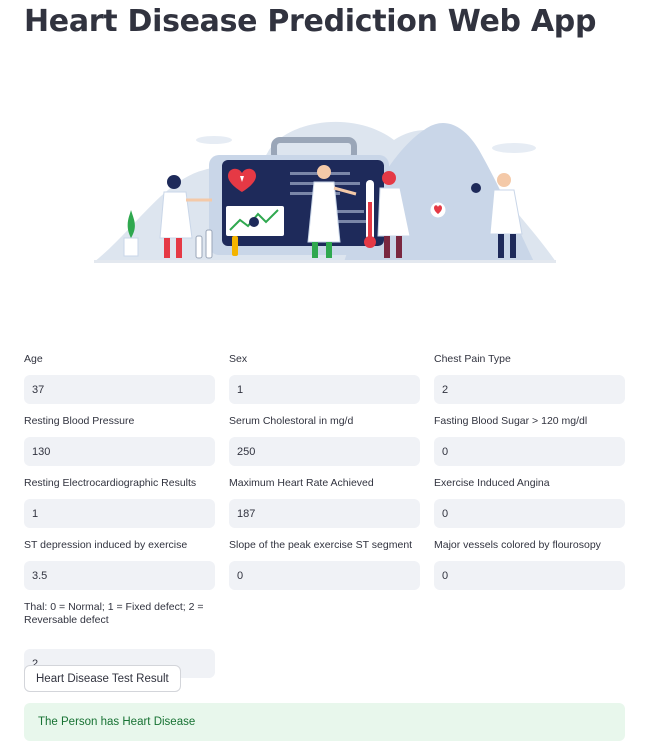 This screenshot has height=750, width=650. Describe the element at coordinates (324, 389) in the screenshot. I see `sex-input: 1` at that location.